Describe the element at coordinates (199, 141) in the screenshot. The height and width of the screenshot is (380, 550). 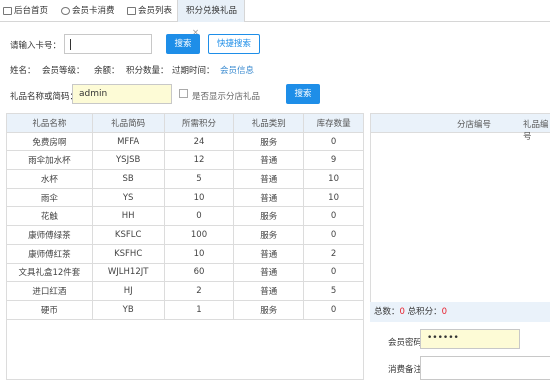
I see `table-cell: 24` at that location.